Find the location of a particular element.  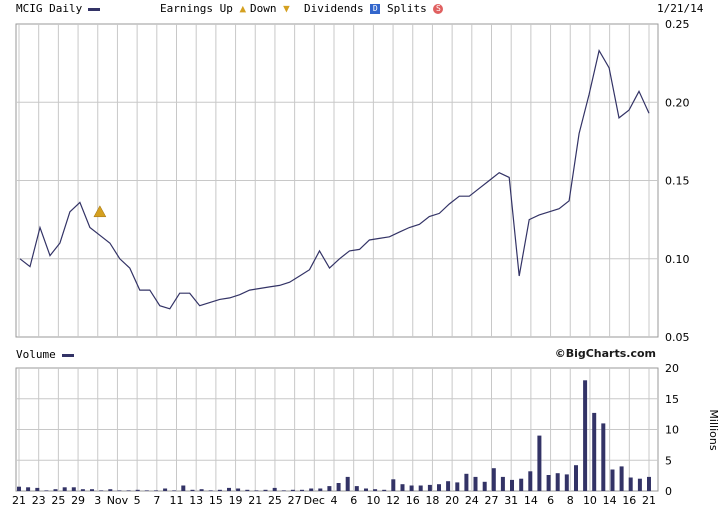

x-tick-label: 13 is located at coordinates (196, 500).